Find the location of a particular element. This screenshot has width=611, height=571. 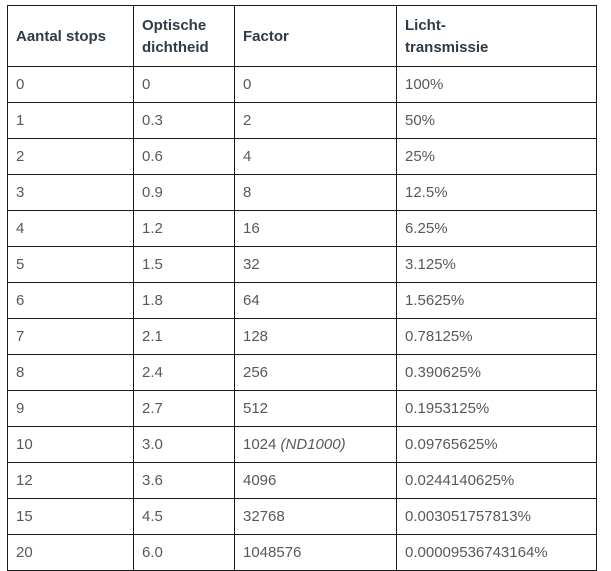

cell-factor: 0 is located at coordinates (315, 84).